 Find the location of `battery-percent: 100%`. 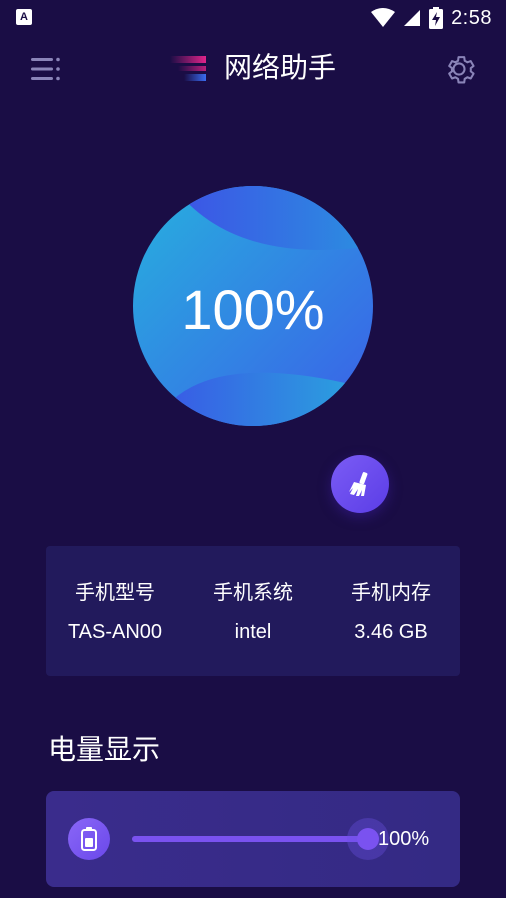

battery-percent: 100% is located at coordinates (404, 839).